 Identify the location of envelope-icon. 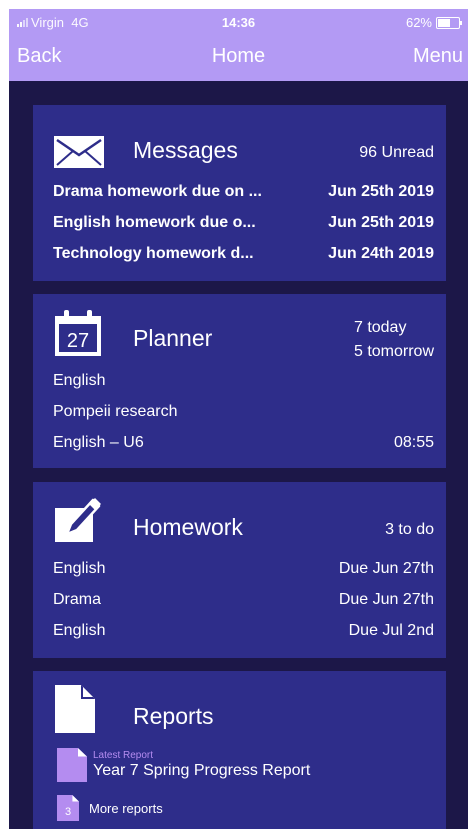
(79, 152).